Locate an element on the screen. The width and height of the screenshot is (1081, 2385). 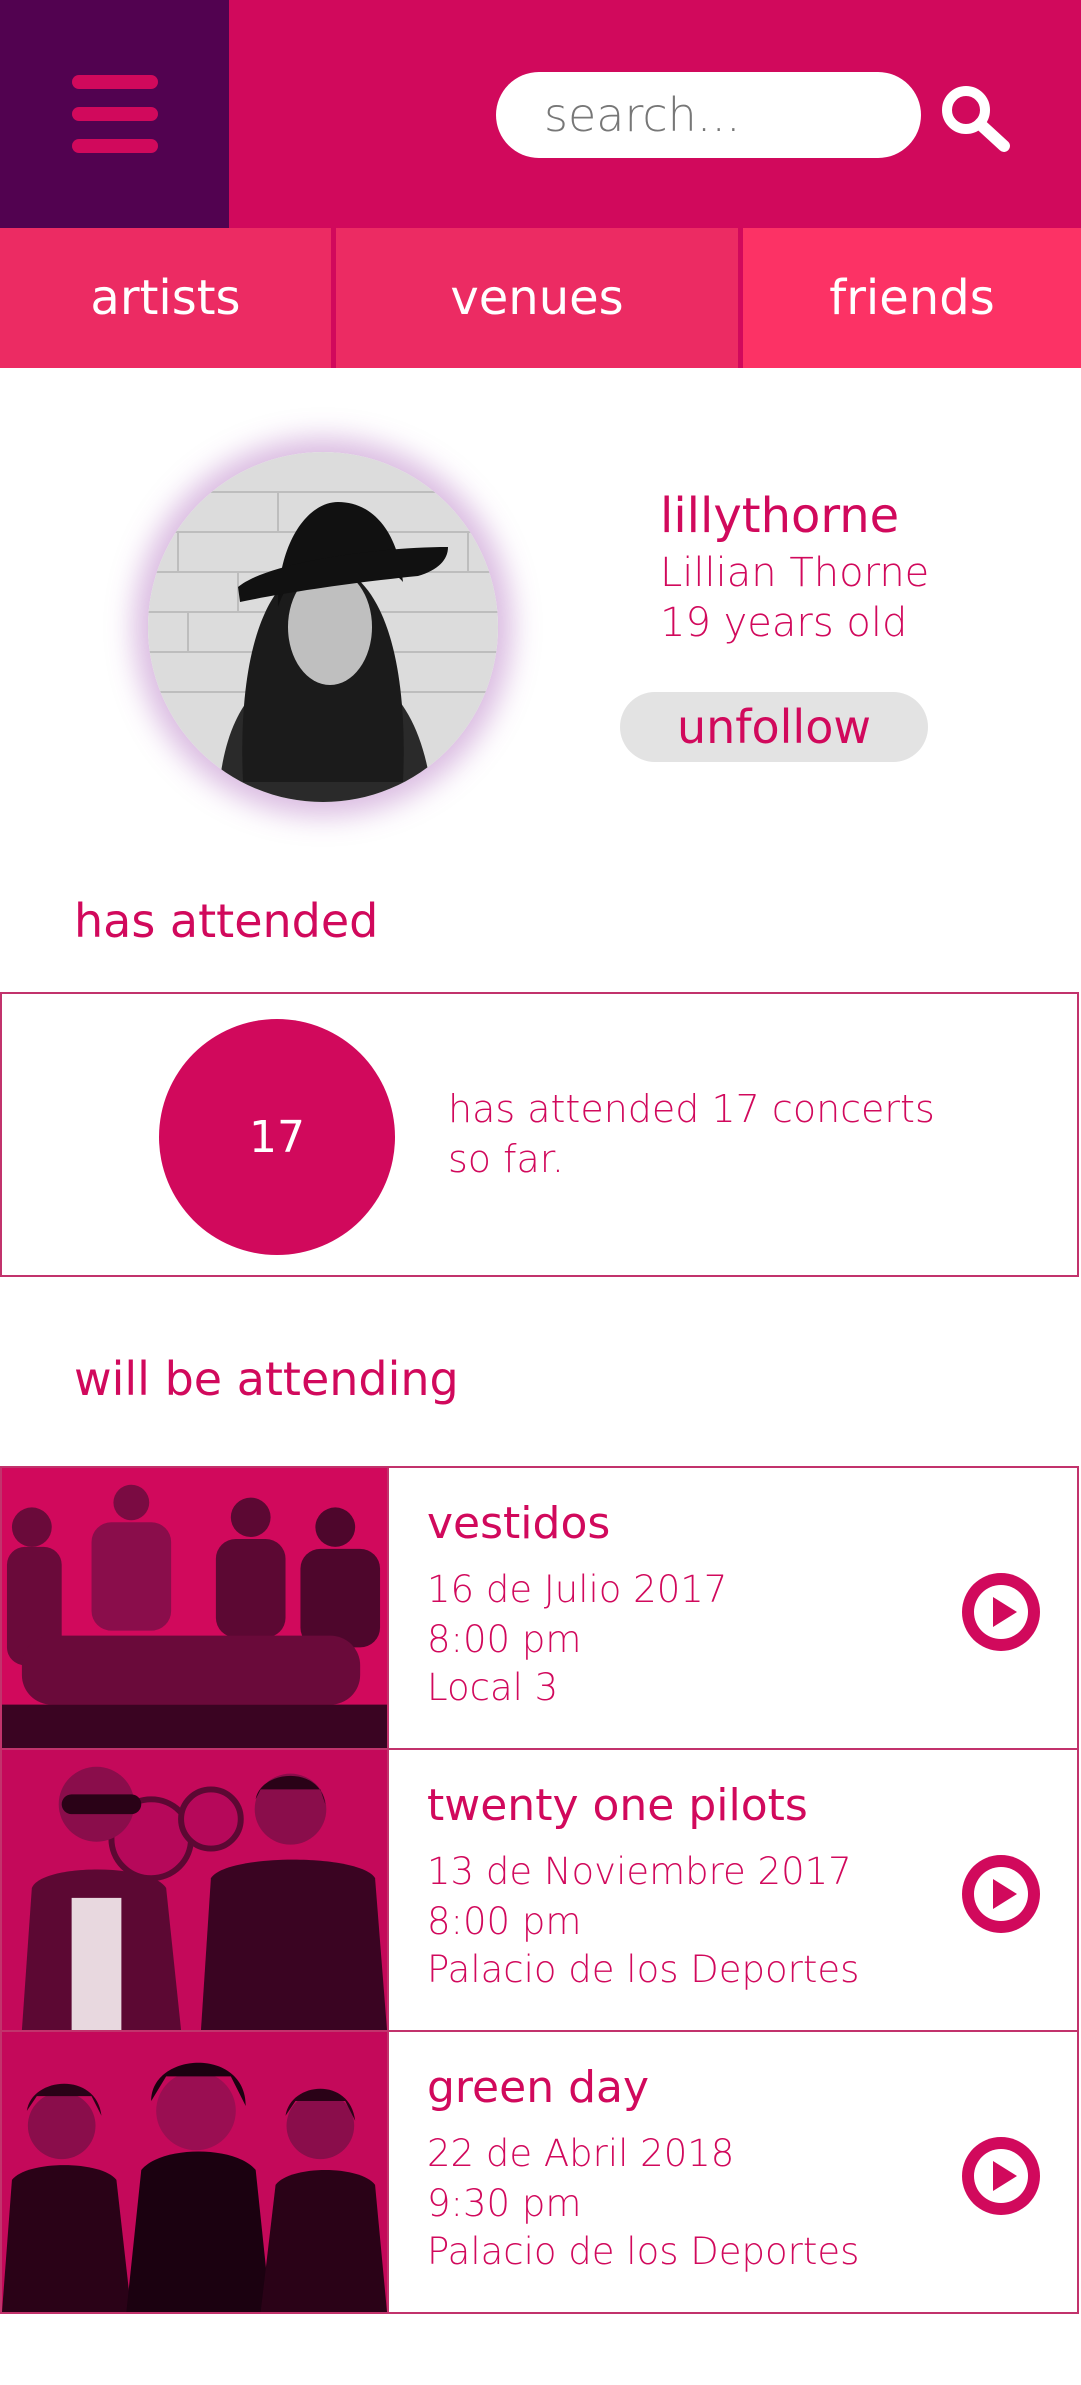
top-bar is located at coordinates (540, 114).